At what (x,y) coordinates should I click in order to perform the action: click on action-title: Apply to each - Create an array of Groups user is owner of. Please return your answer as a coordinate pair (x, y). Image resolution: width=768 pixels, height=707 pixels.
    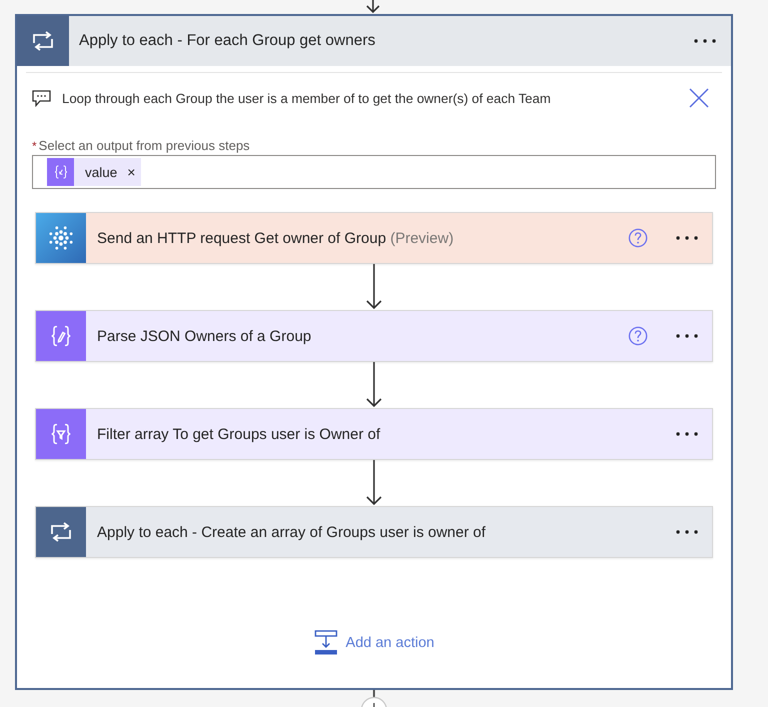
    Looking at the image, I should click on (292, 532).